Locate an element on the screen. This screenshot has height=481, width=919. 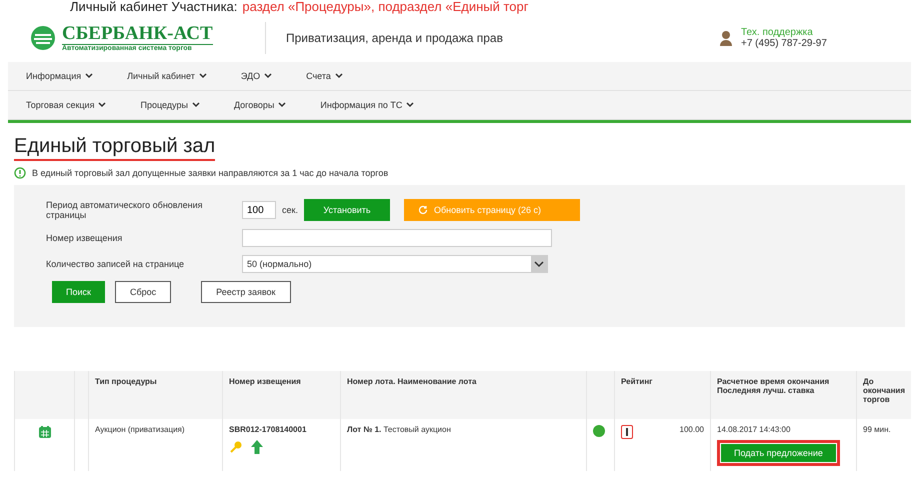
rating-value: 100.00 is located at coordinates (692, 429).